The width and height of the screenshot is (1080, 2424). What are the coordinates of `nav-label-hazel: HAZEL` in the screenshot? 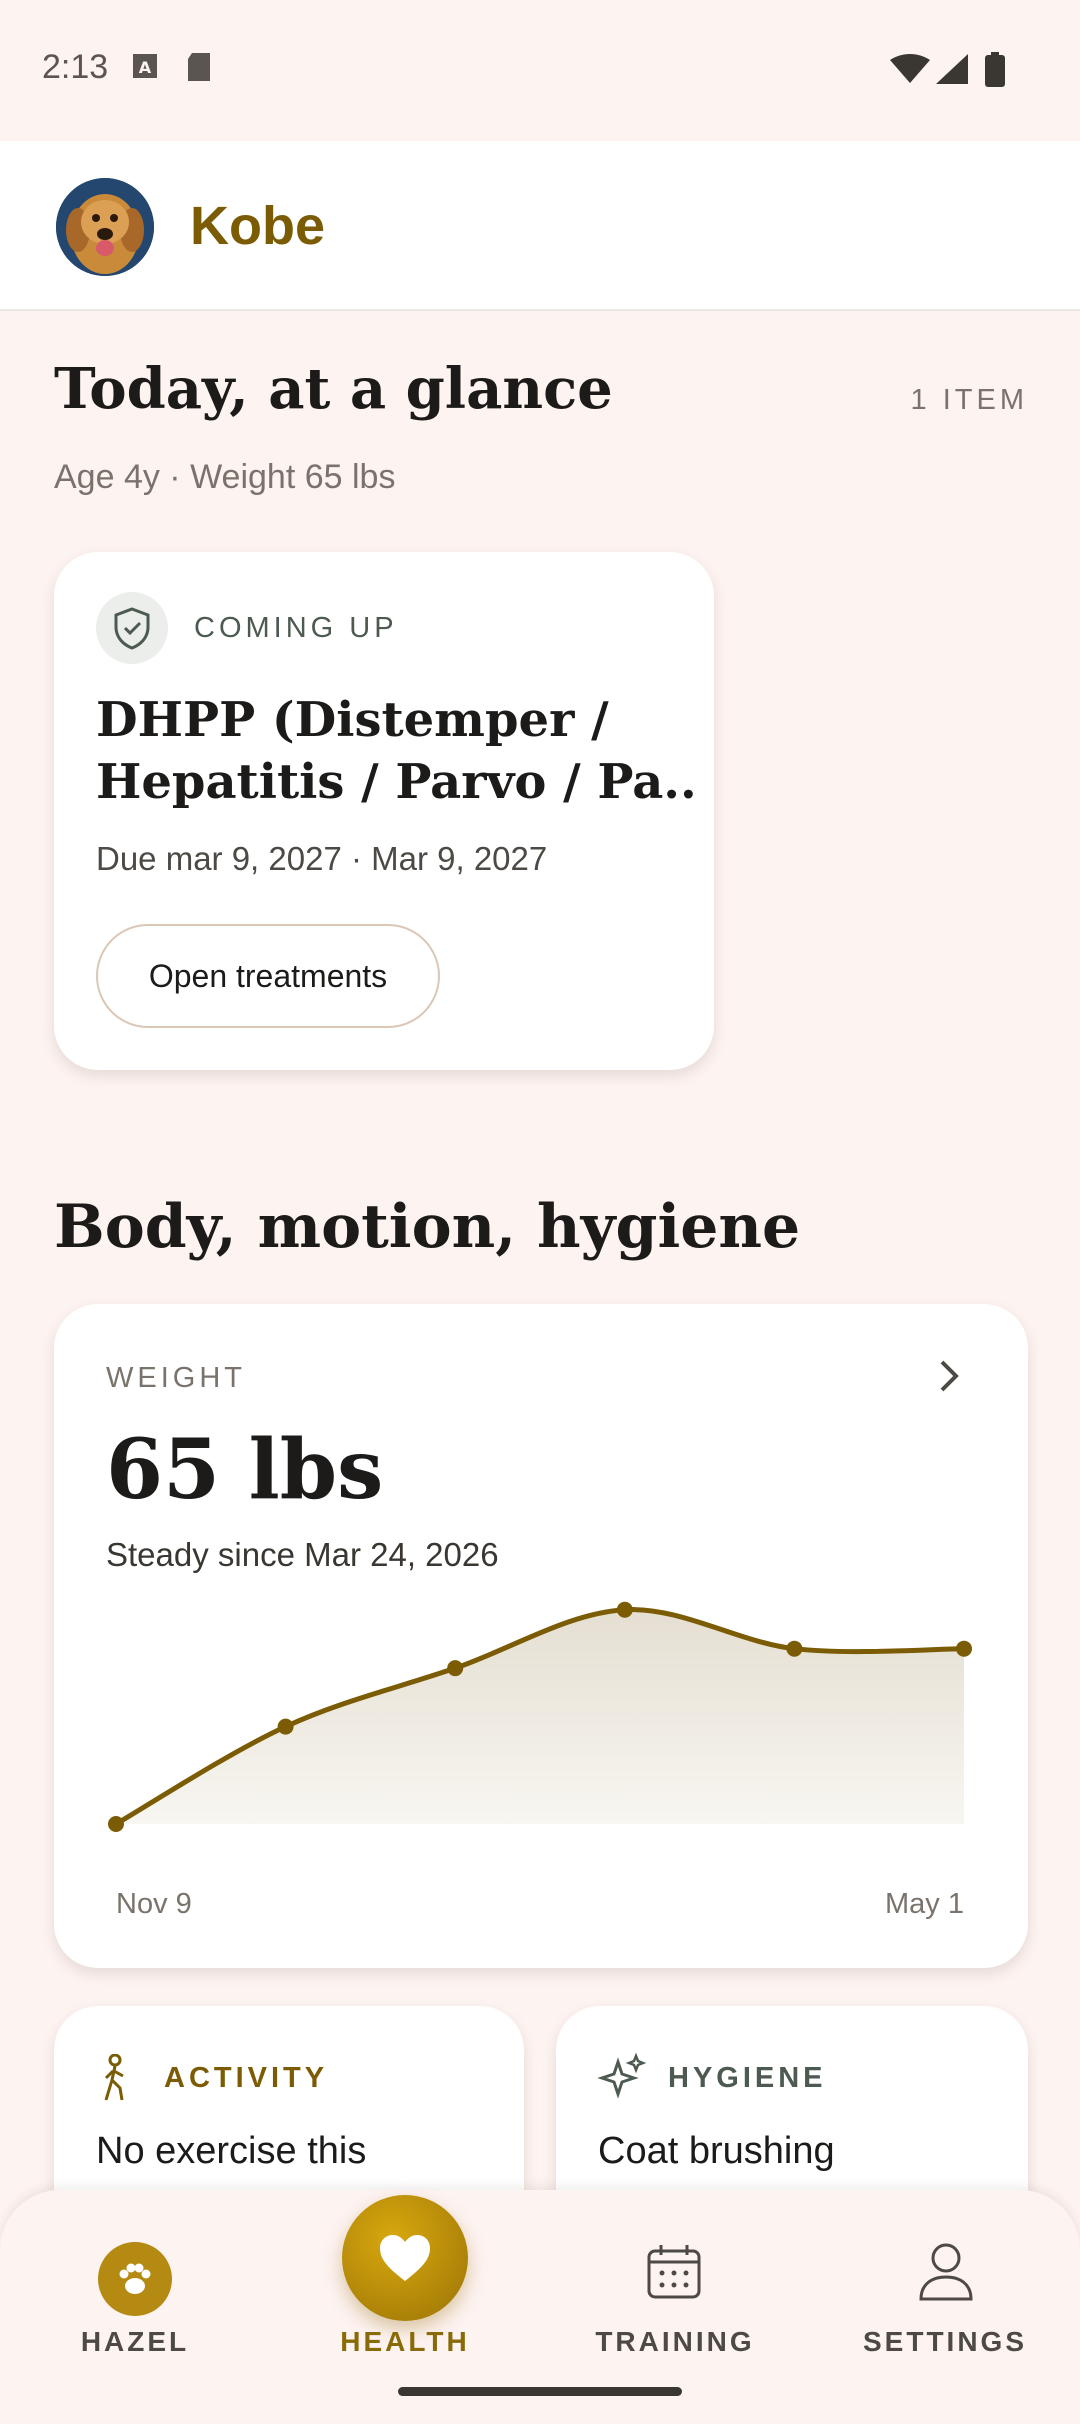 It's located at (135, 2341).